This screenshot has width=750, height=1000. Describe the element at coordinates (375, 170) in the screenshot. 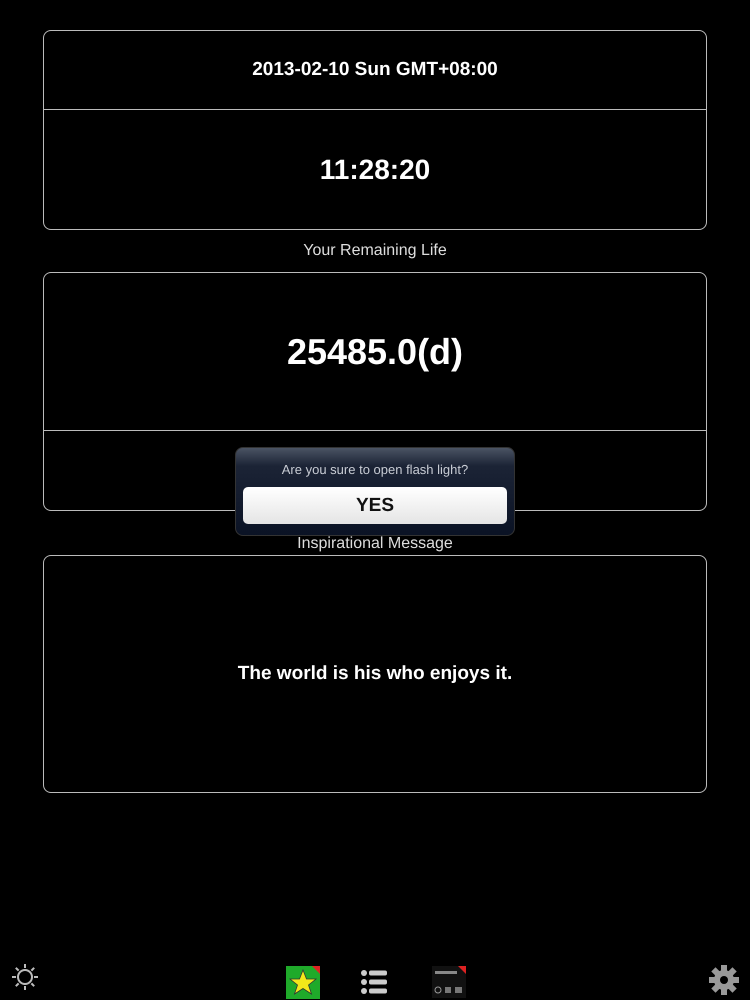

I see `time-text: 11:28:20` at that location.